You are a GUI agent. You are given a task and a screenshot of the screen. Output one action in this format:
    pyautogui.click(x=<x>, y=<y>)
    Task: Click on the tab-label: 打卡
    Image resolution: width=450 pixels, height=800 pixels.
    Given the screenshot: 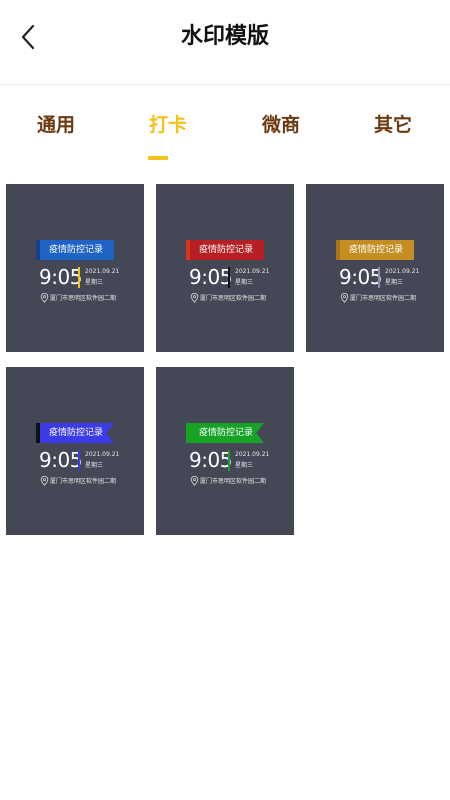 What is the action you would take?
    pyautogui.click(x=167, y=125)
    